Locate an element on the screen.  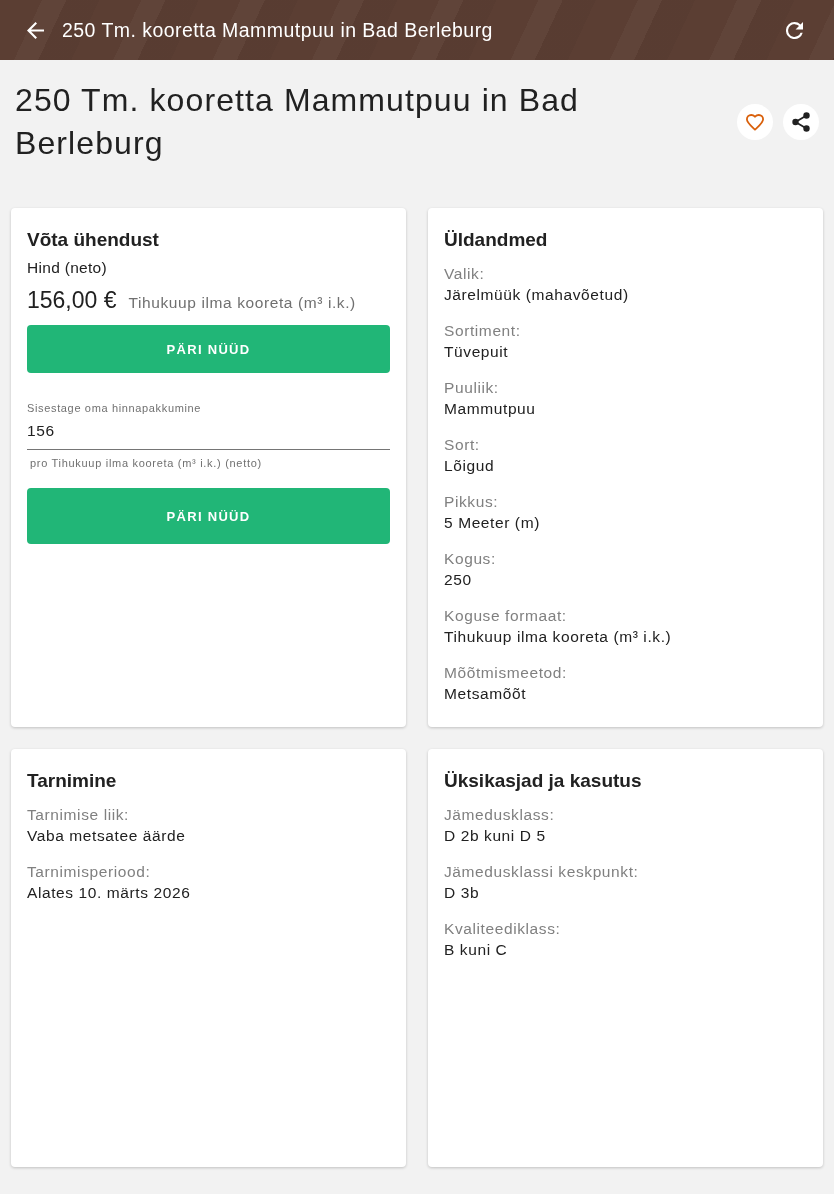
field-label: Valik: is located at coordinates (465, 274).